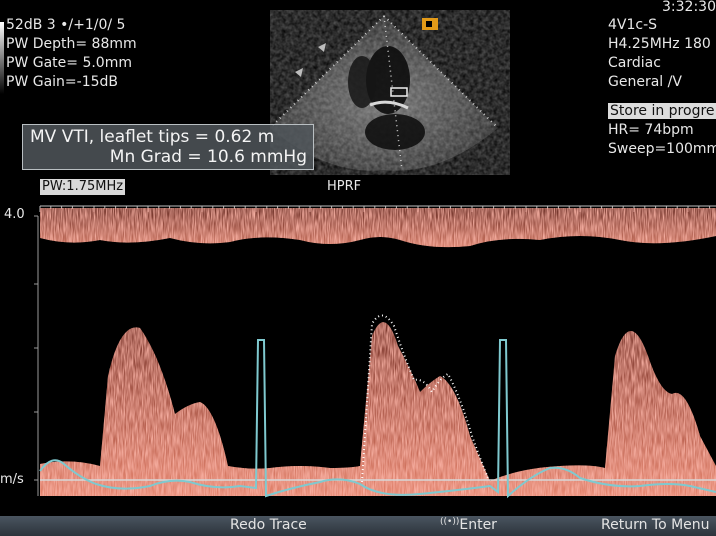 The image size is (716, 536). Describe the element at coordinates (71, 44) in the screenshot. I see `pw-depth: PW Depth= 88mm` at that location.